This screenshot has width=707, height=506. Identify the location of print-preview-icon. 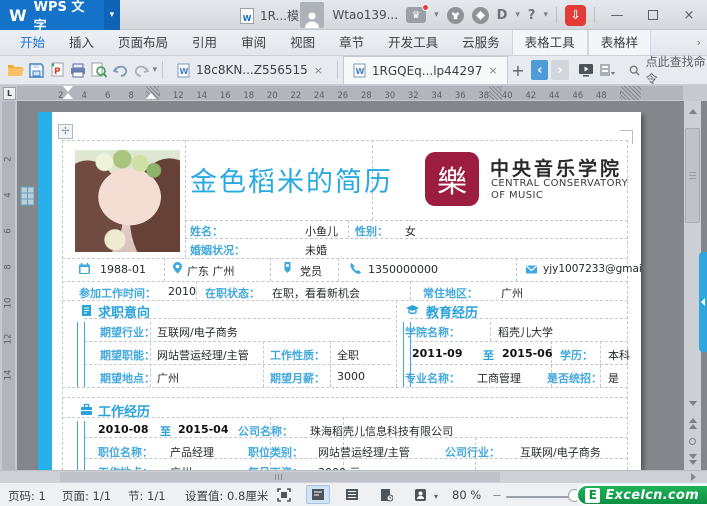
(99, 70).